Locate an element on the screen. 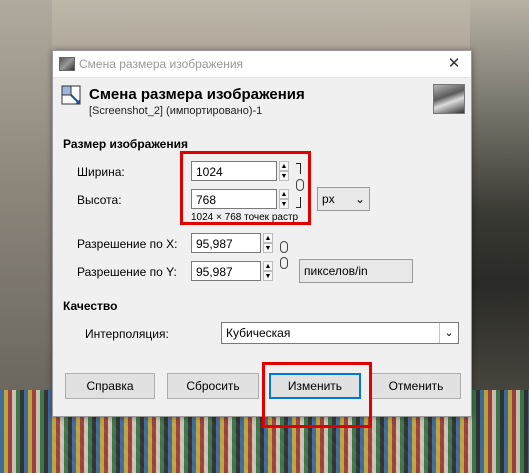  help-button: Справка is located at coordinates (110, 386).